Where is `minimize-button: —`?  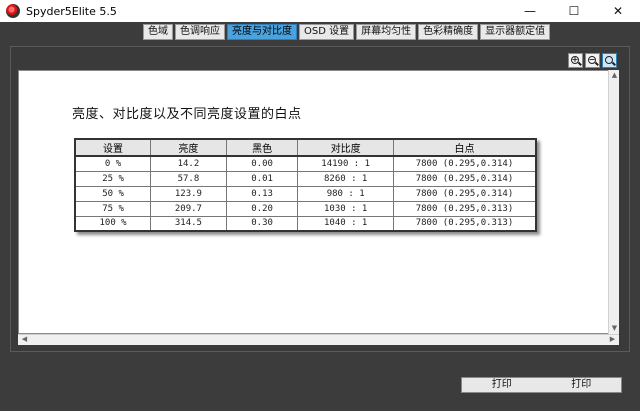 minimize-button: — is located at coordinates (530, 11).